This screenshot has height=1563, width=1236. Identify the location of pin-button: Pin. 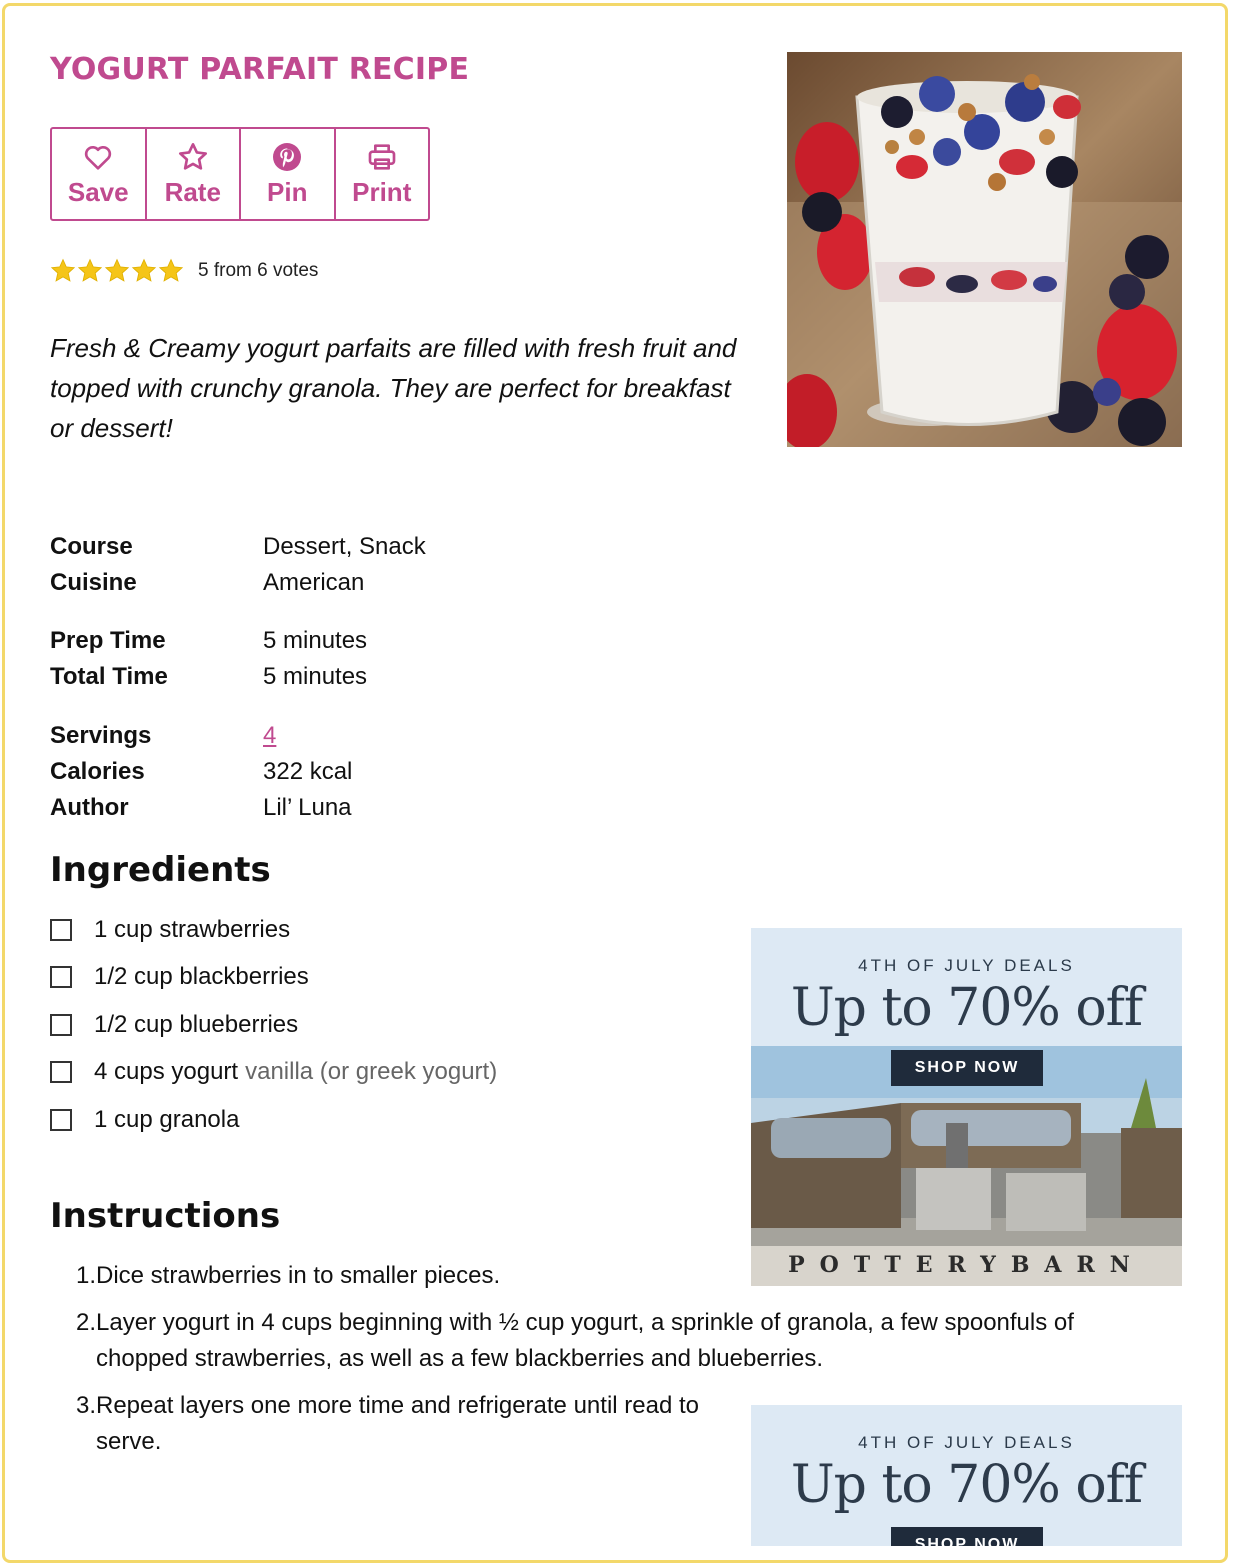
(288, 174).